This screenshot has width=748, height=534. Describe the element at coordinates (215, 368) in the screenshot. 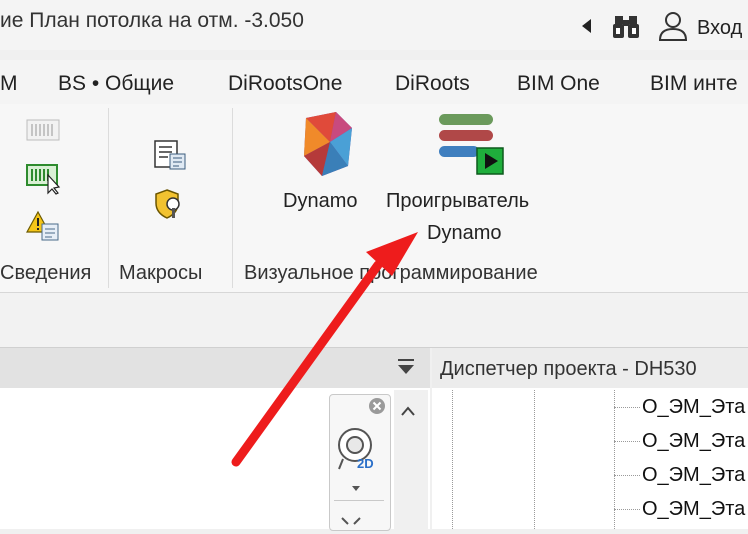

I see `view-header` at that location.